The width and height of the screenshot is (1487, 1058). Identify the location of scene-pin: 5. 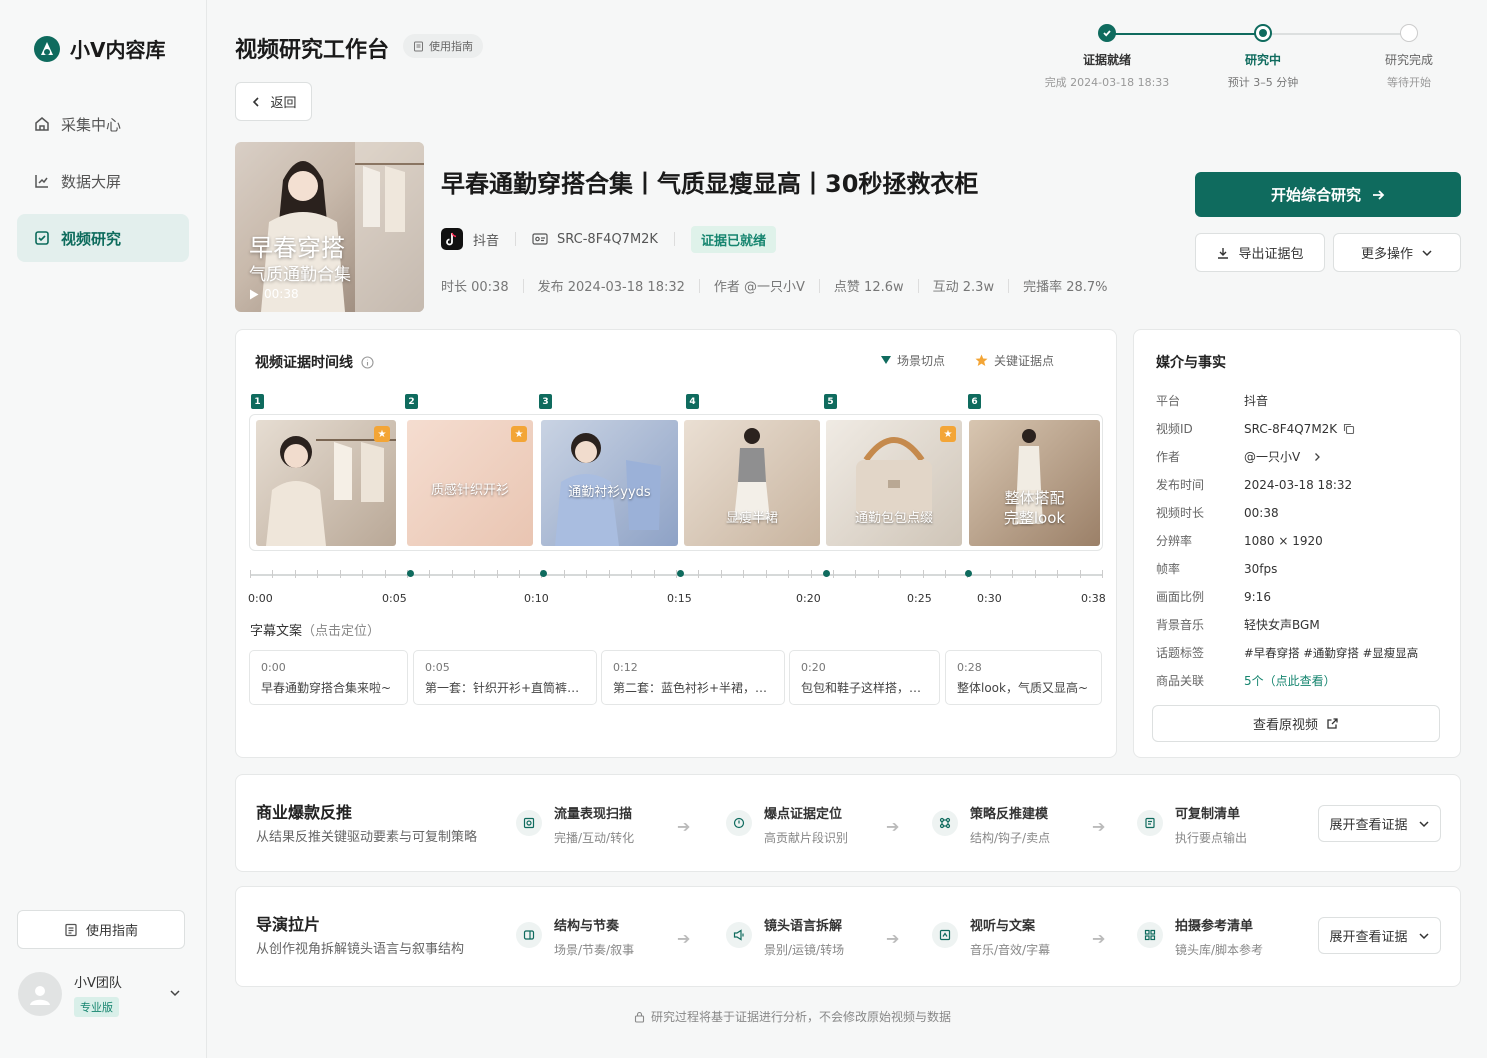
(830, 401).